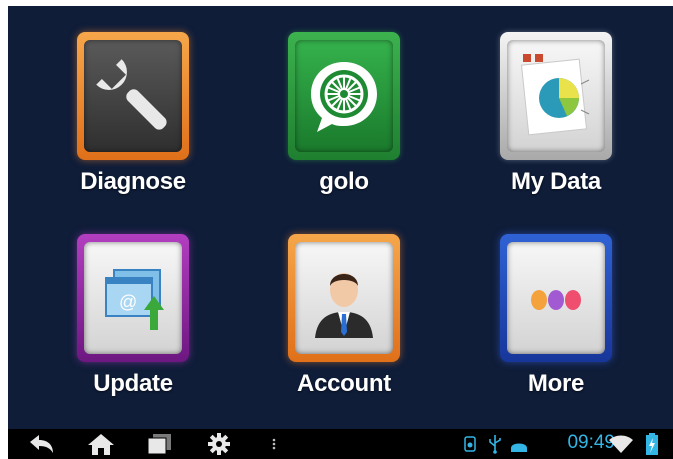 The image size is (673, 459). What do you see at coordinates (344, 305) in the screenshot?
I see `person-icon` at bounding box center [344, 305].